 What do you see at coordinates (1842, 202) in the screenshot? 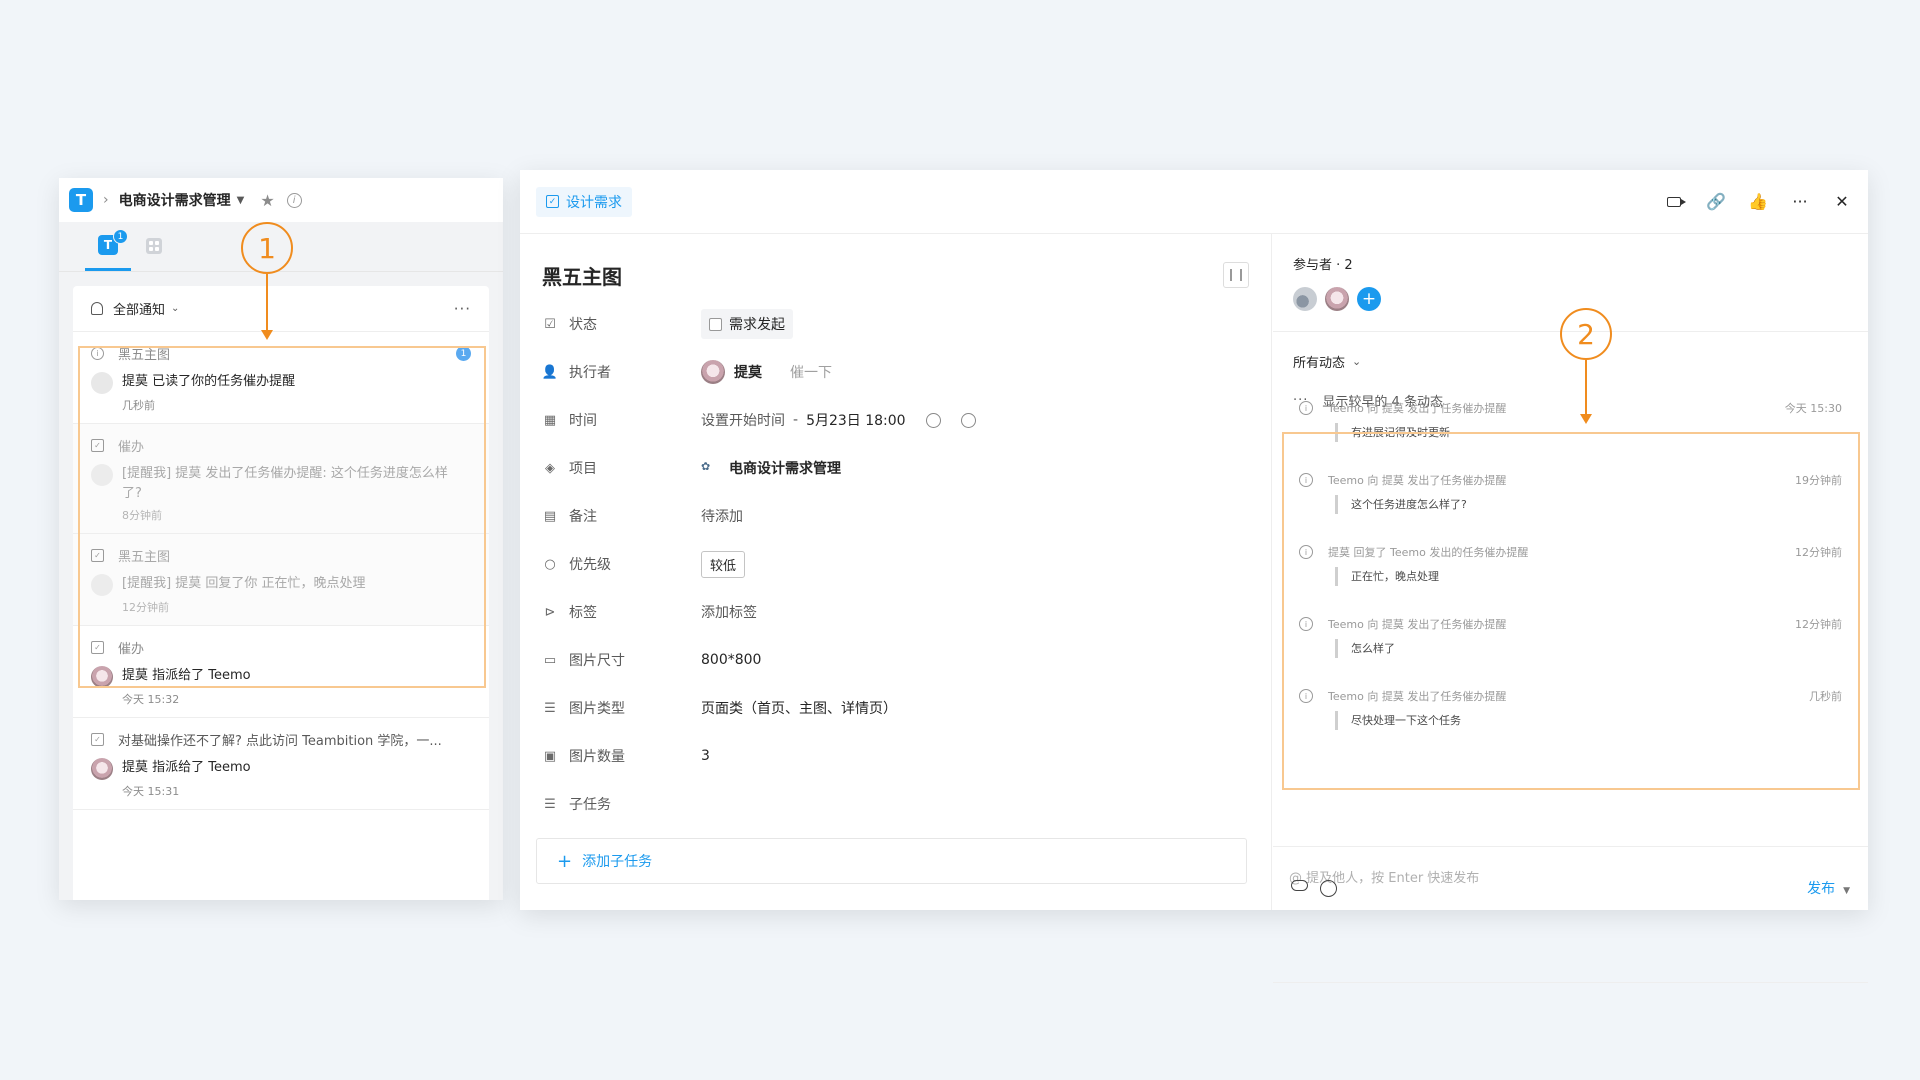
I see `close-icon: ✕` at bounding box center [1842, 202].